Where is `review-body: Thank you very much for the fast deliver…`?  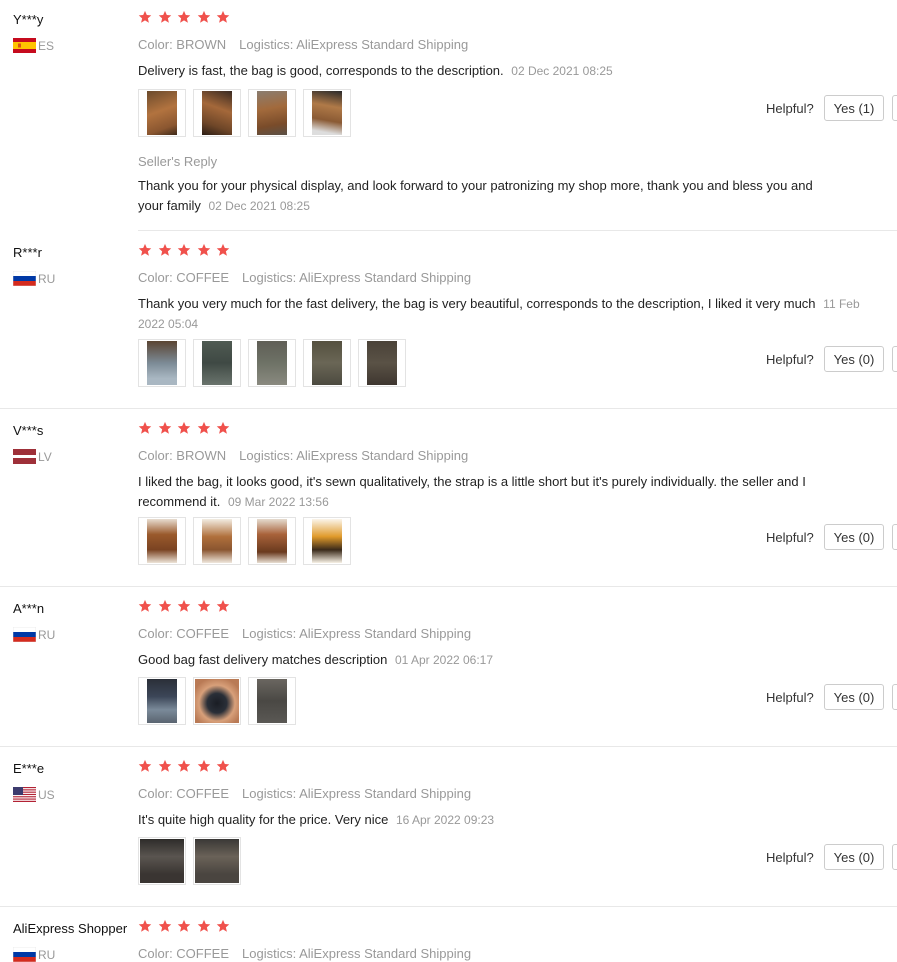
review-body: Thank you very much for the fast deliver… is located at coordinates (477, 303).